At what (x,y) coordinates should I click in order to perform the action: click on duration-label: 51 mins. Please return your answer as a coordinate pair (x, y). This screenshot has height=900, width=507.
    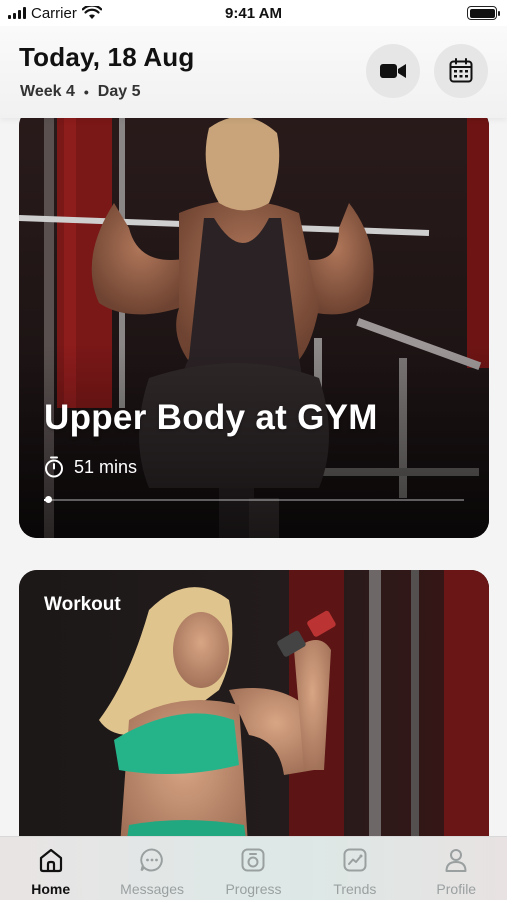
    Looking at the image, I should click on (106, 466).